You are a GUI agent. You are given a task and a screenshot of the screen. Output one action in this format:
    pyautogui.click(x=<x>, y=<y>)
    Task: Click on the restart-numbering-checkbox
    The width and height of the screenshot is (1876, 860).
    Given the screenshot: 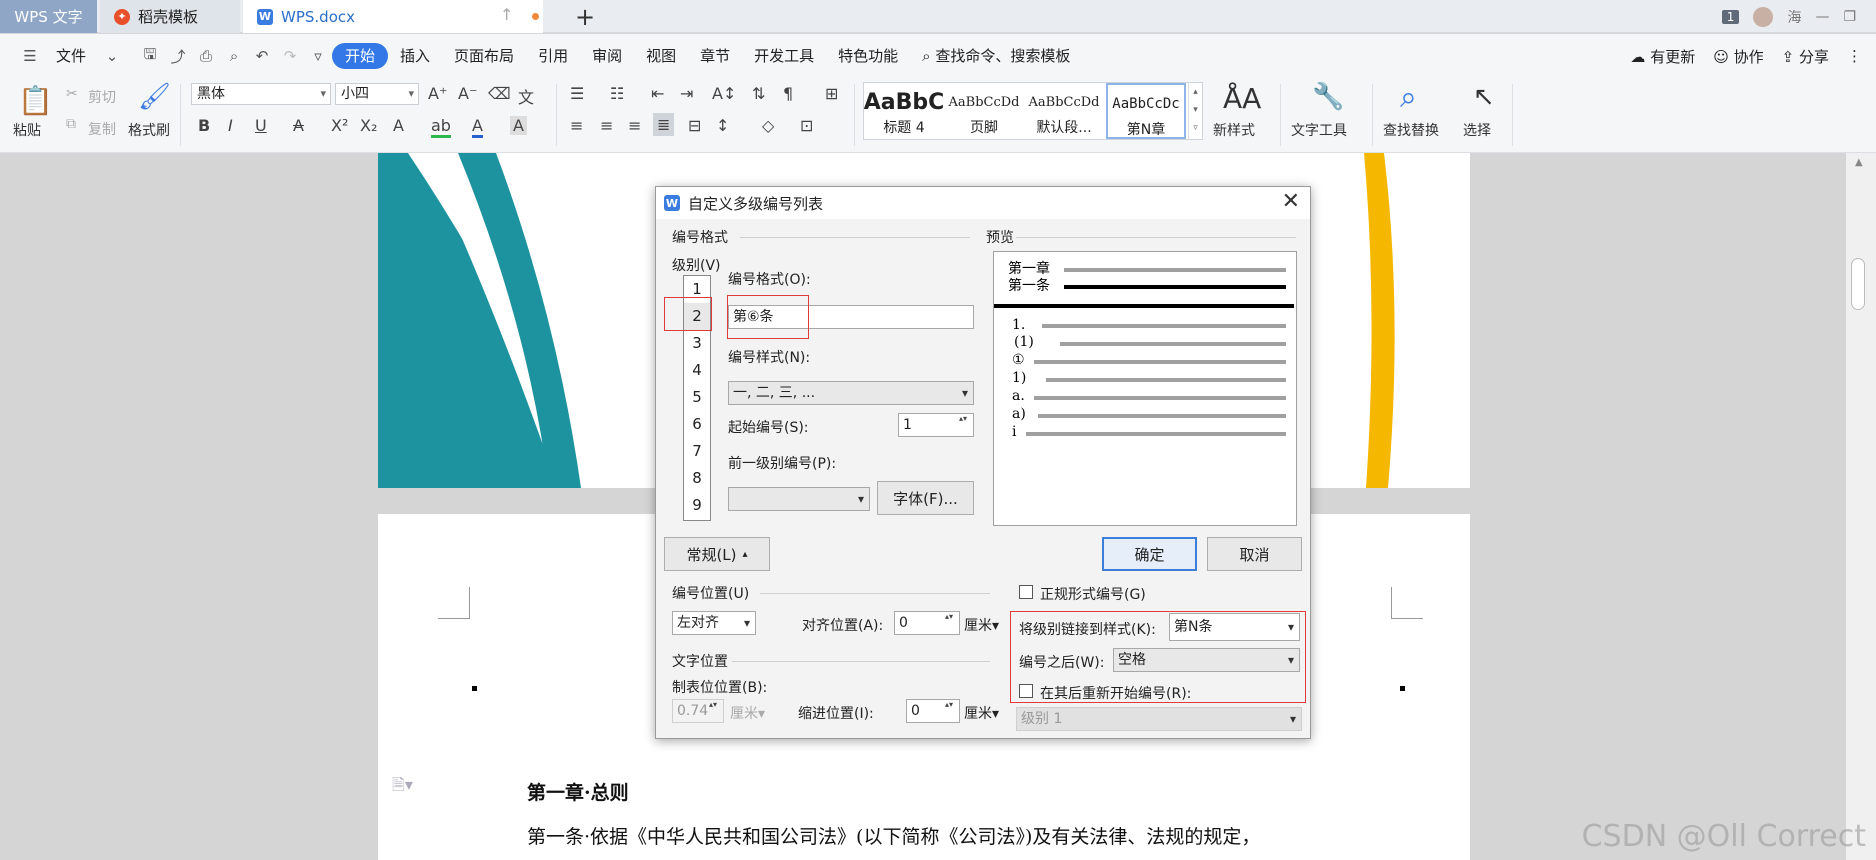 What is the action you would take?
    pyautogui.click(x=1026, y=691)
    